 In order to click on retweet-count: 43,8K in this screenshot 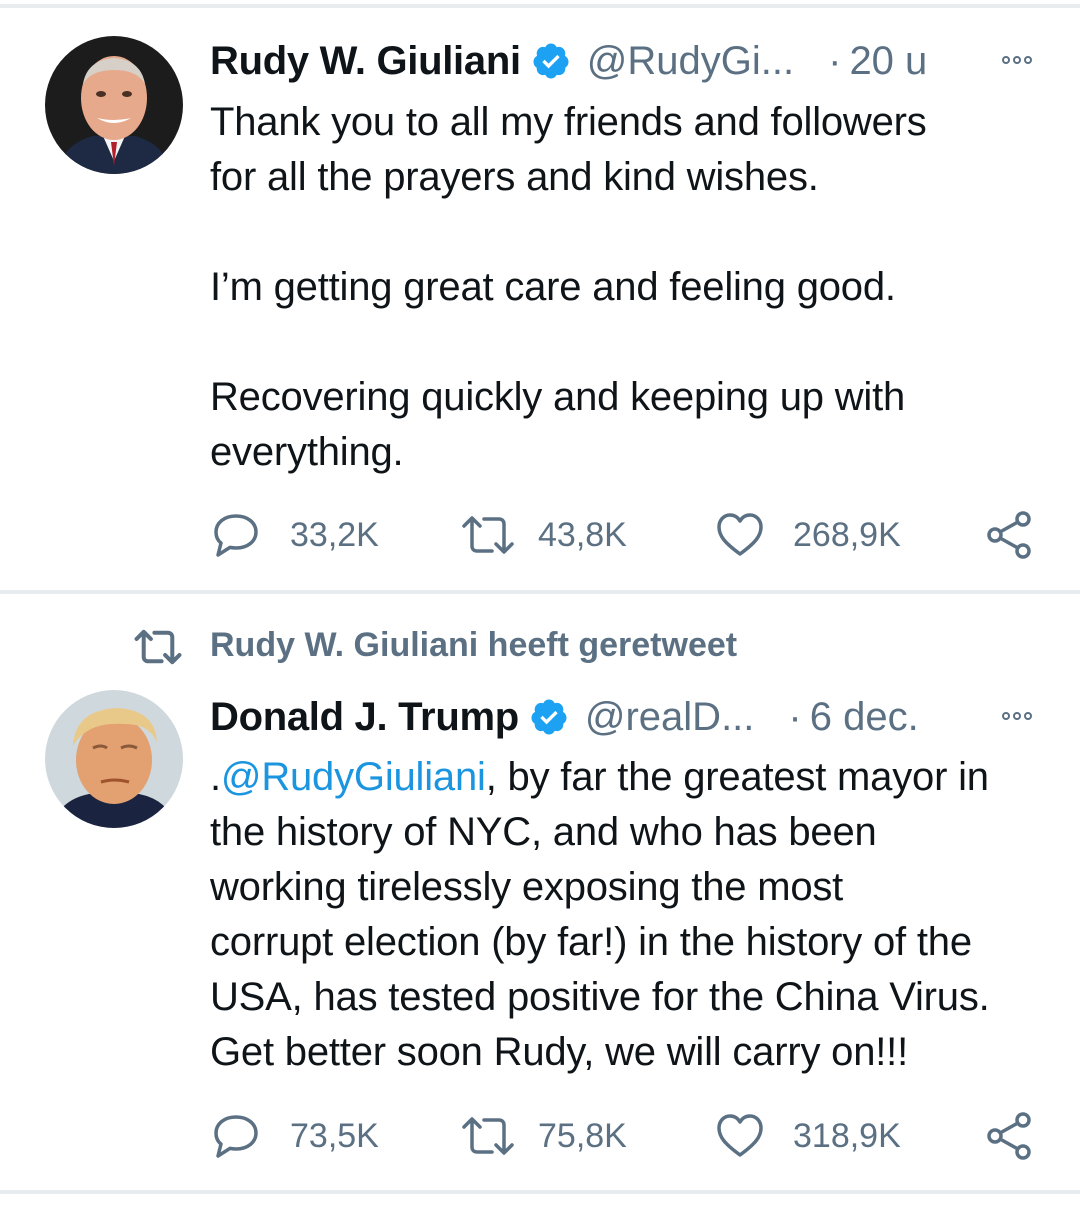, I will do `click(582, 534)`.